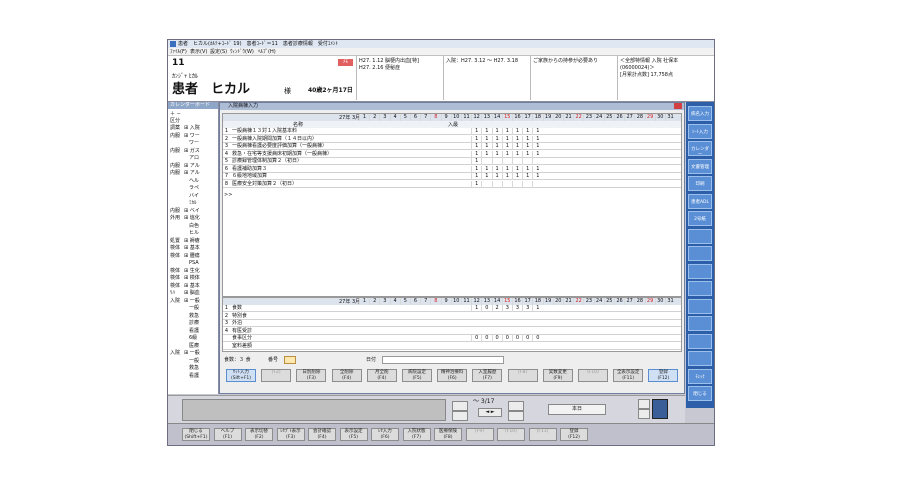  I want to click on today-button: 本日, so click(577, 409).